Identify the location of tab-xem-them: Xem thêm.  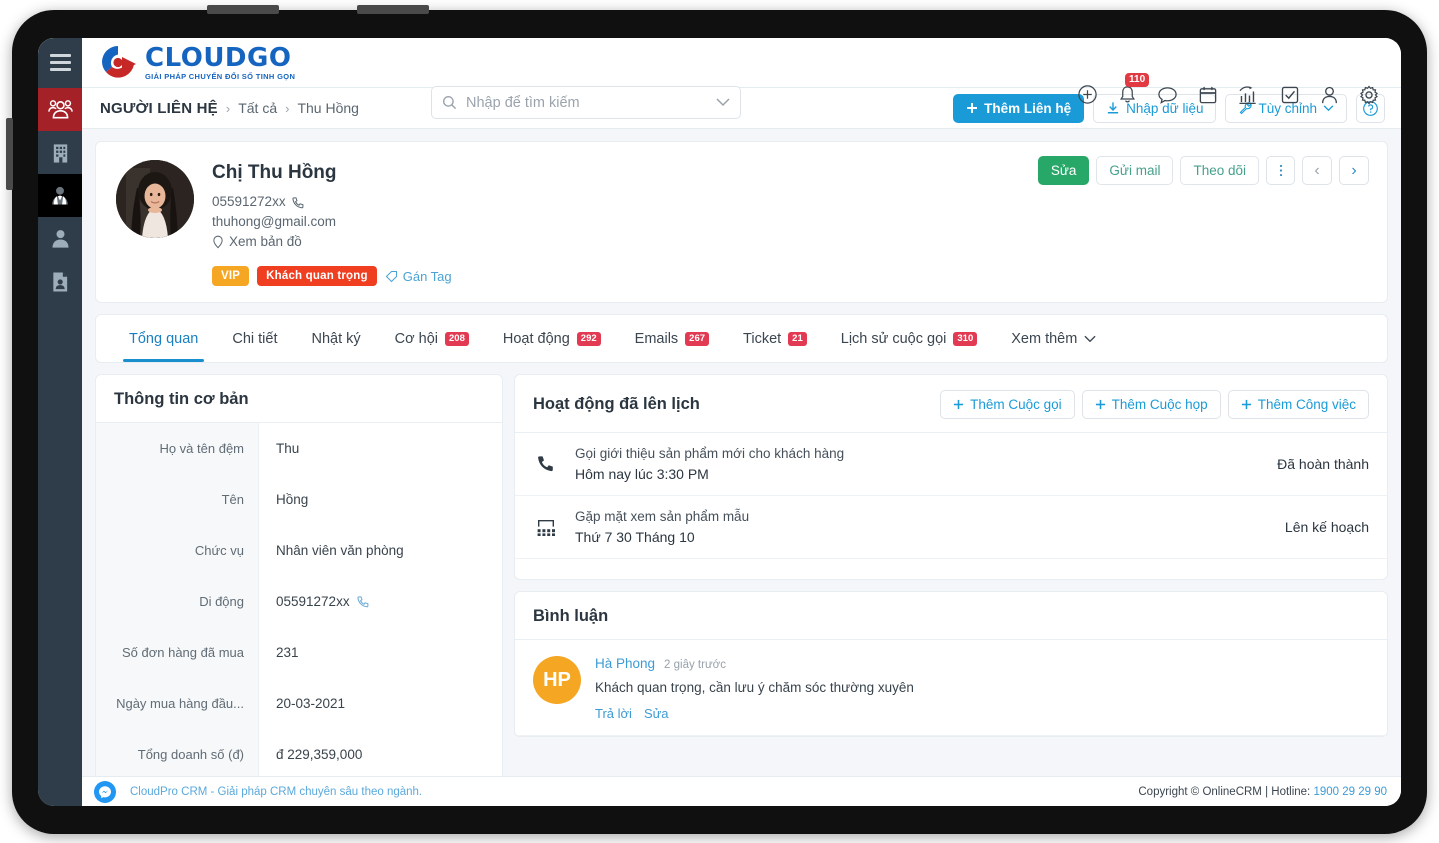
(1053, 338).